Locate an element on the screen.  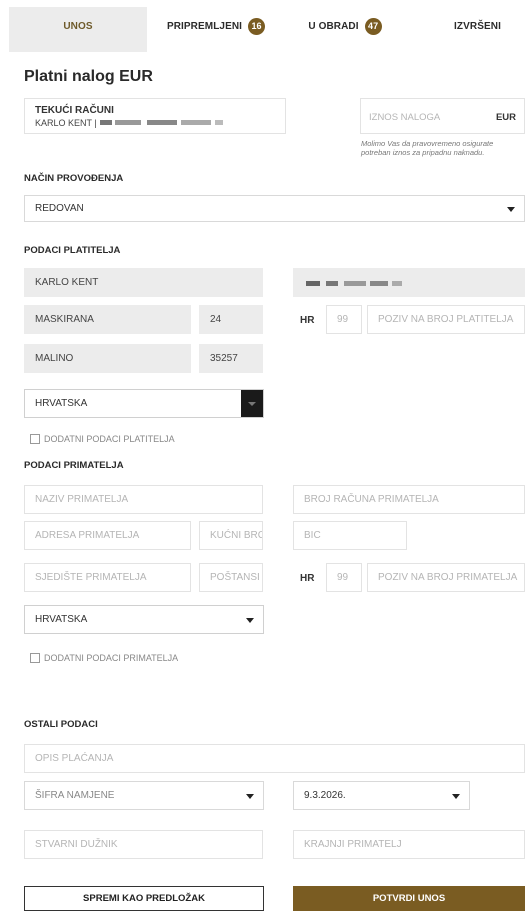
account-selector: TEKUĆI RAČUNI KARLO KENT | is located at coordinates (155, 116).